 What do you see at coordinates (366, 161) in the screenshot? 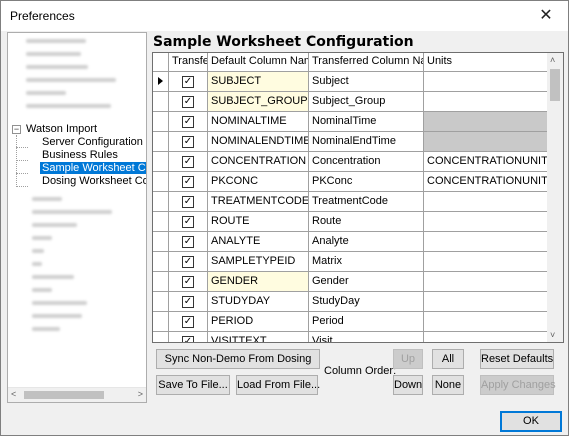
I see `transferred-column-name-cell: Concentration` at bounding box center [366, 161].